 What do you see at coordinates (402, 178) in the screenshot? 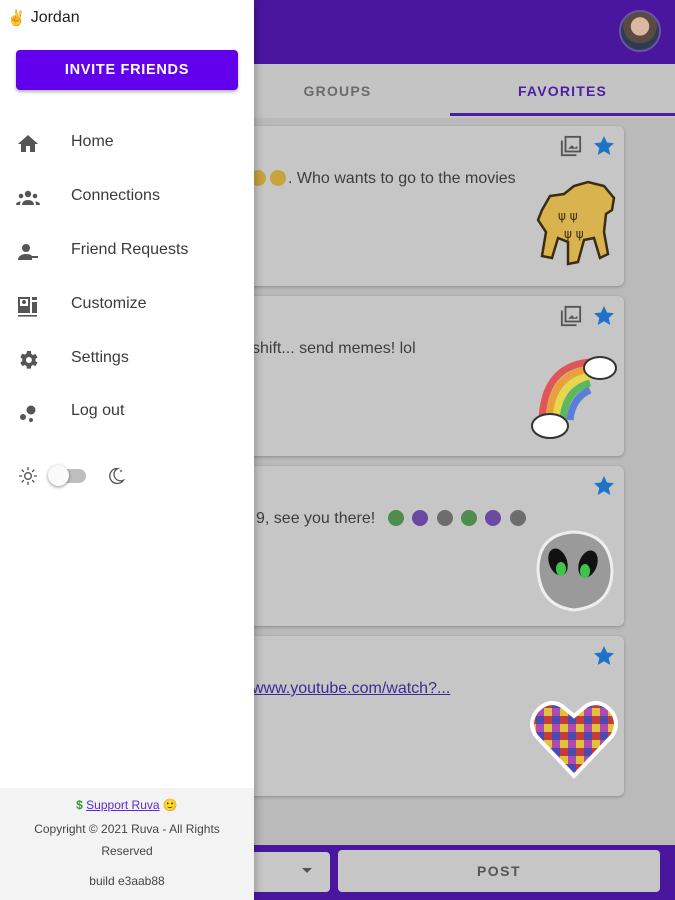
I see `post-text-content: . Who wants to go to the movies` at bounding box center [402, 178].